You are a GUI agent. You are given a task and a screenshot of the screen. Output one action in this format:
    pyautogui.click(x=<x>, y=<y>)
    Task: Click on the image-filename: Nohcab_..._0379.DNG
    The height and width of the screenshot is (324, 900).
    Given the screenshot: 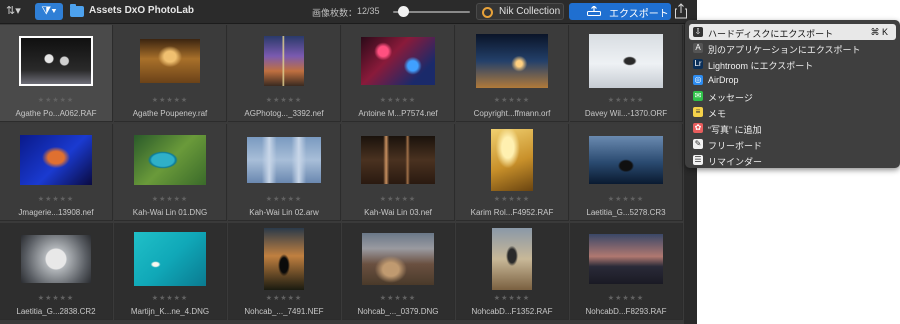 What is the action you would take?
    pyautogui.click(x=398, y=311)
    